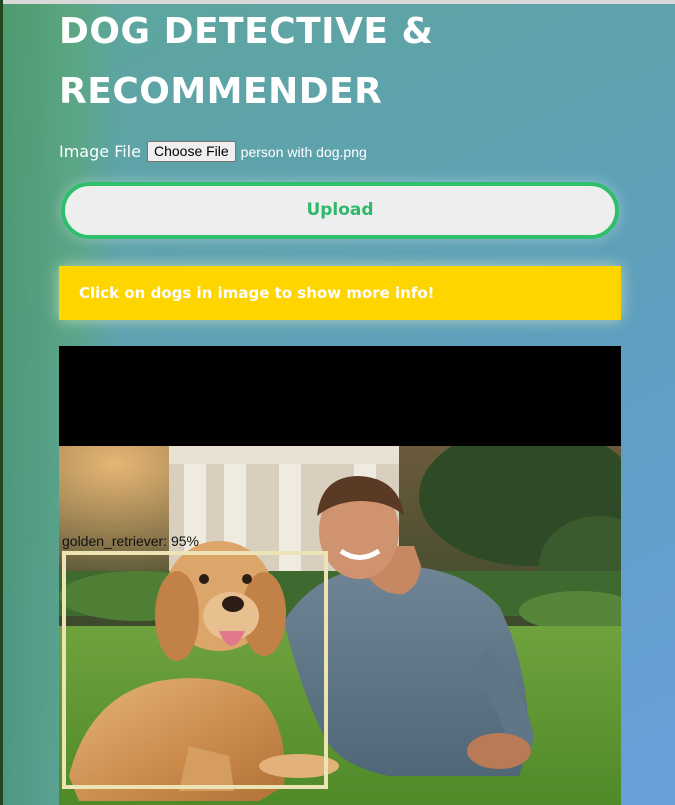 The image size is (675, 805). Describe the element at coordinates (340, 210) in the screenshot. I see `upload-button: Upload` at that location.